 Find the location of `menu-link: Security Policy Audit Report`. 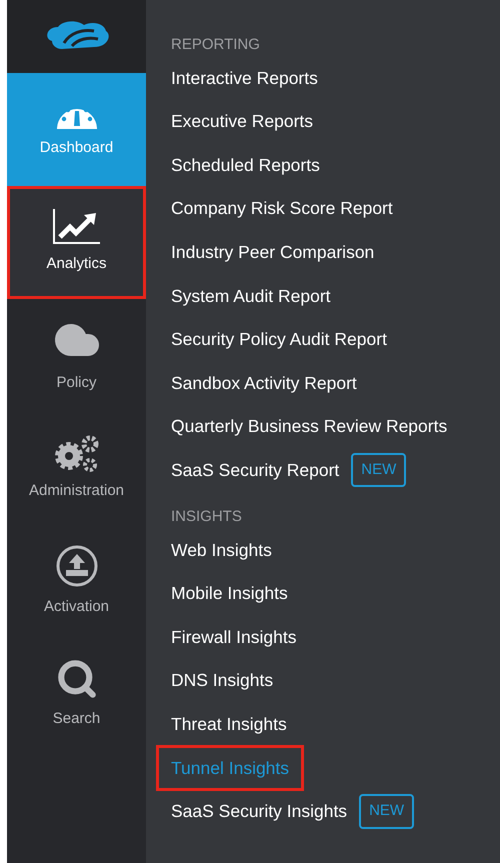

menu-link: Security Policy Audit Report is located at coordinates (279, 339).